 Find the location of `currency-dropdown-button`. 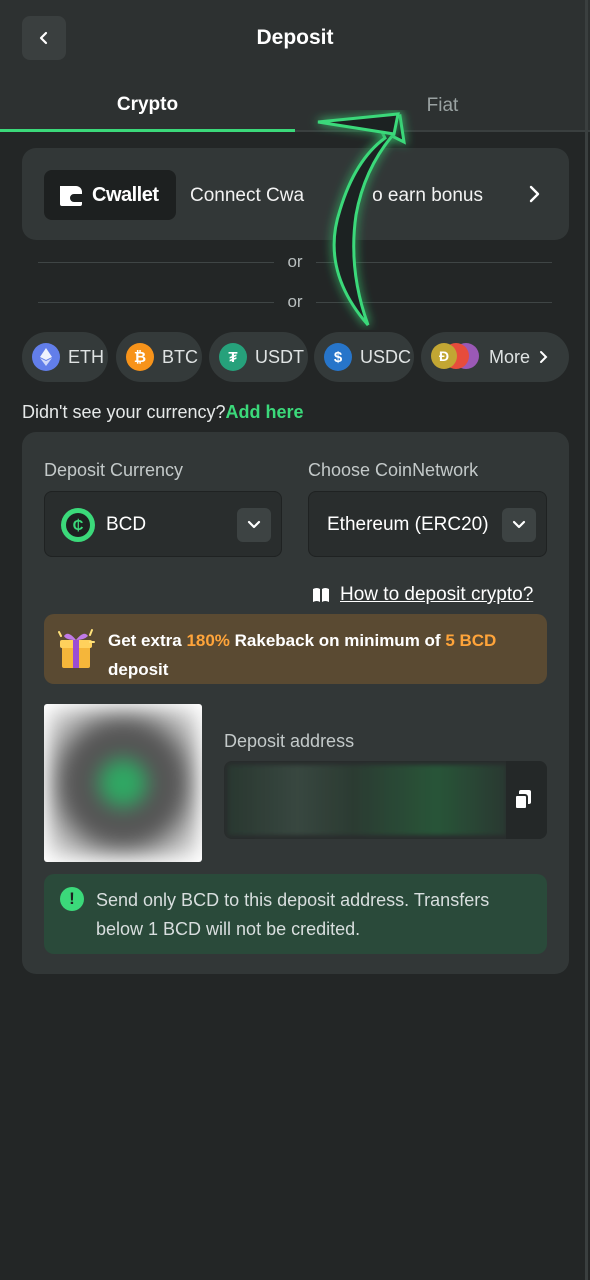

currency-dropdown-button is located at coordinates (254, 525).